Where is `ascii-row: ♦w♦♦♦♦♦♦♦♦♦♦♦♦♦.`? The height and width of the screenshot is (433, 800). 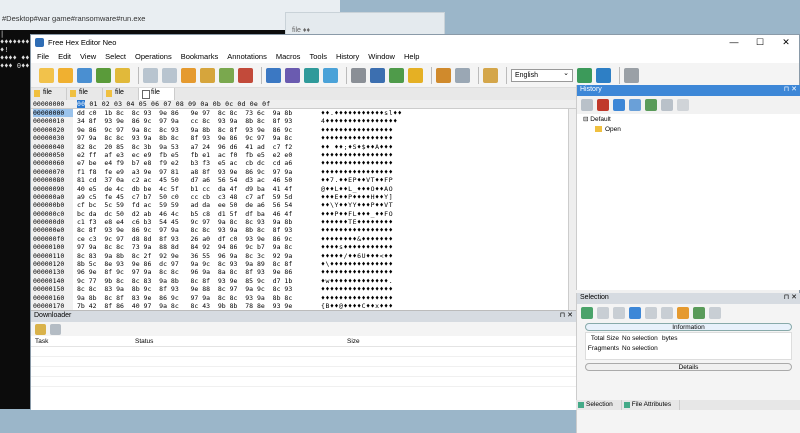
ascii-row: ♦w♦♦♦♦♦♦♦♦♦♦♦♦♦. is located at coordinates (376, 281).